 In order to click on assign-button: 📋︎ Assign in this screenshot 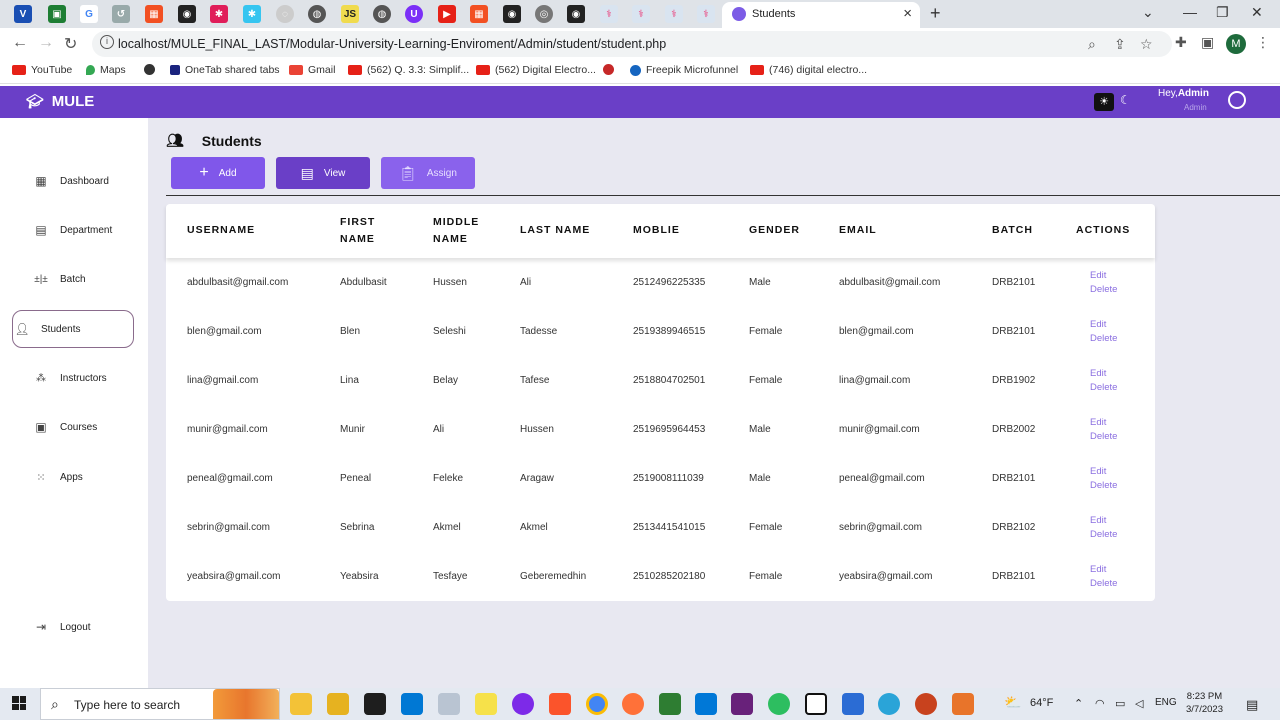, I will do `click(428, 173)`.